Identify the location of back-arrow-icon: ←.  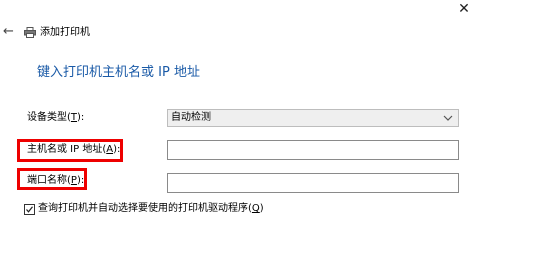
(10, 32).